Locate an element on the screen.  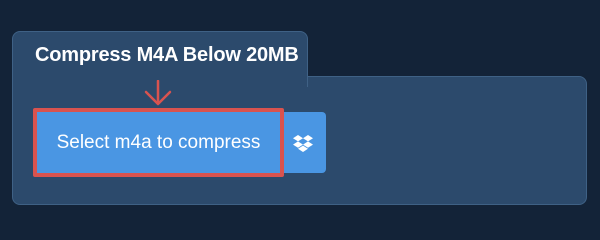
arrow-down-icon is located at coordinates (158, 93).